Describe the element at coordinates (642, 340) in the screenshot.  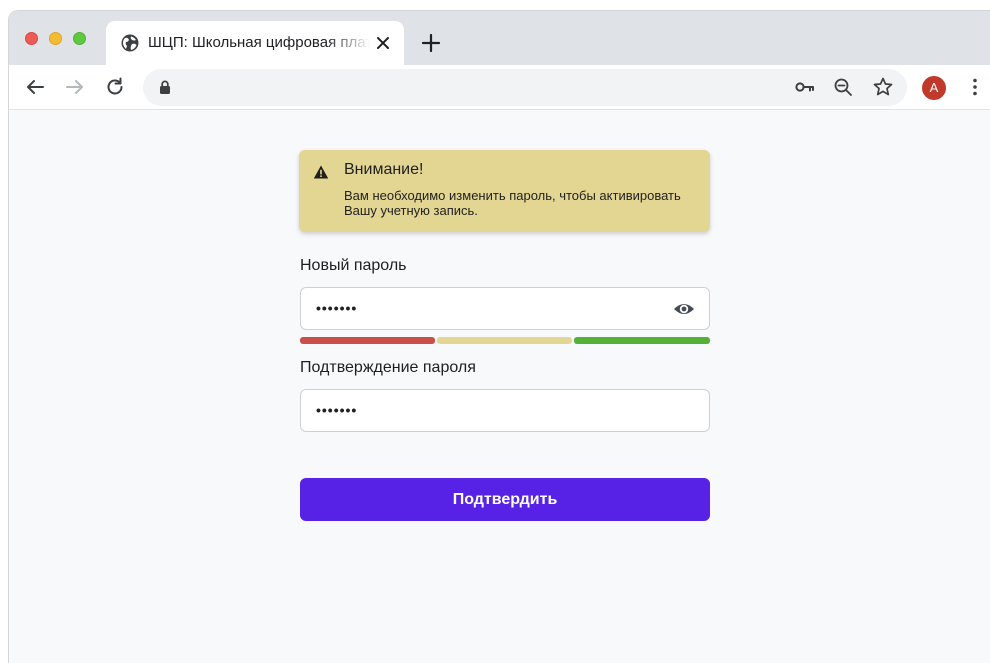
I see `strength-segment-strong` at that location.